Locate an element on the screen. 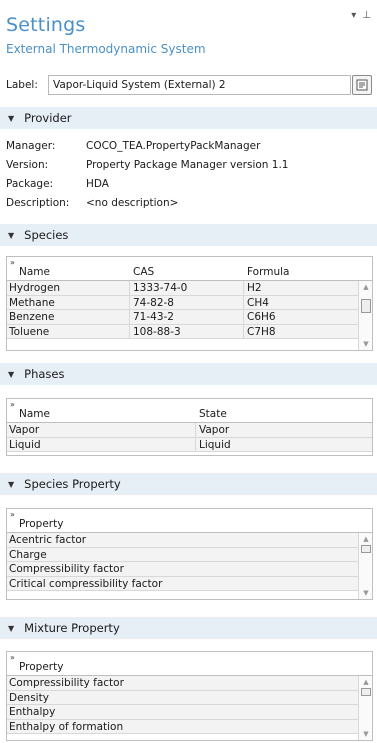 The height and width of the screenshot is (743, 377). cell: Charge is located at coordinates (28, 554).